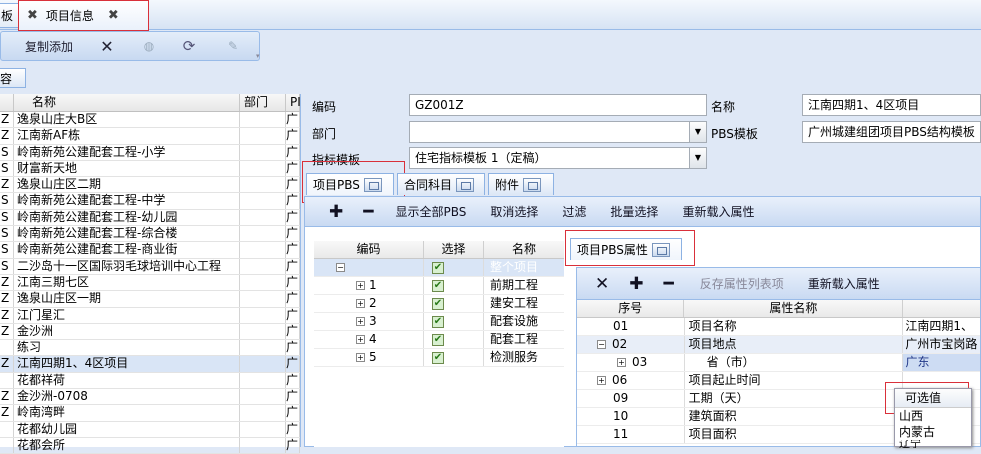 This screenshot has width=981, height=454. What do you see at coordinates (150, 429) in the screenshot?
I see `table-row: 花都幼儿园 广` at bounding box center [150, 429].